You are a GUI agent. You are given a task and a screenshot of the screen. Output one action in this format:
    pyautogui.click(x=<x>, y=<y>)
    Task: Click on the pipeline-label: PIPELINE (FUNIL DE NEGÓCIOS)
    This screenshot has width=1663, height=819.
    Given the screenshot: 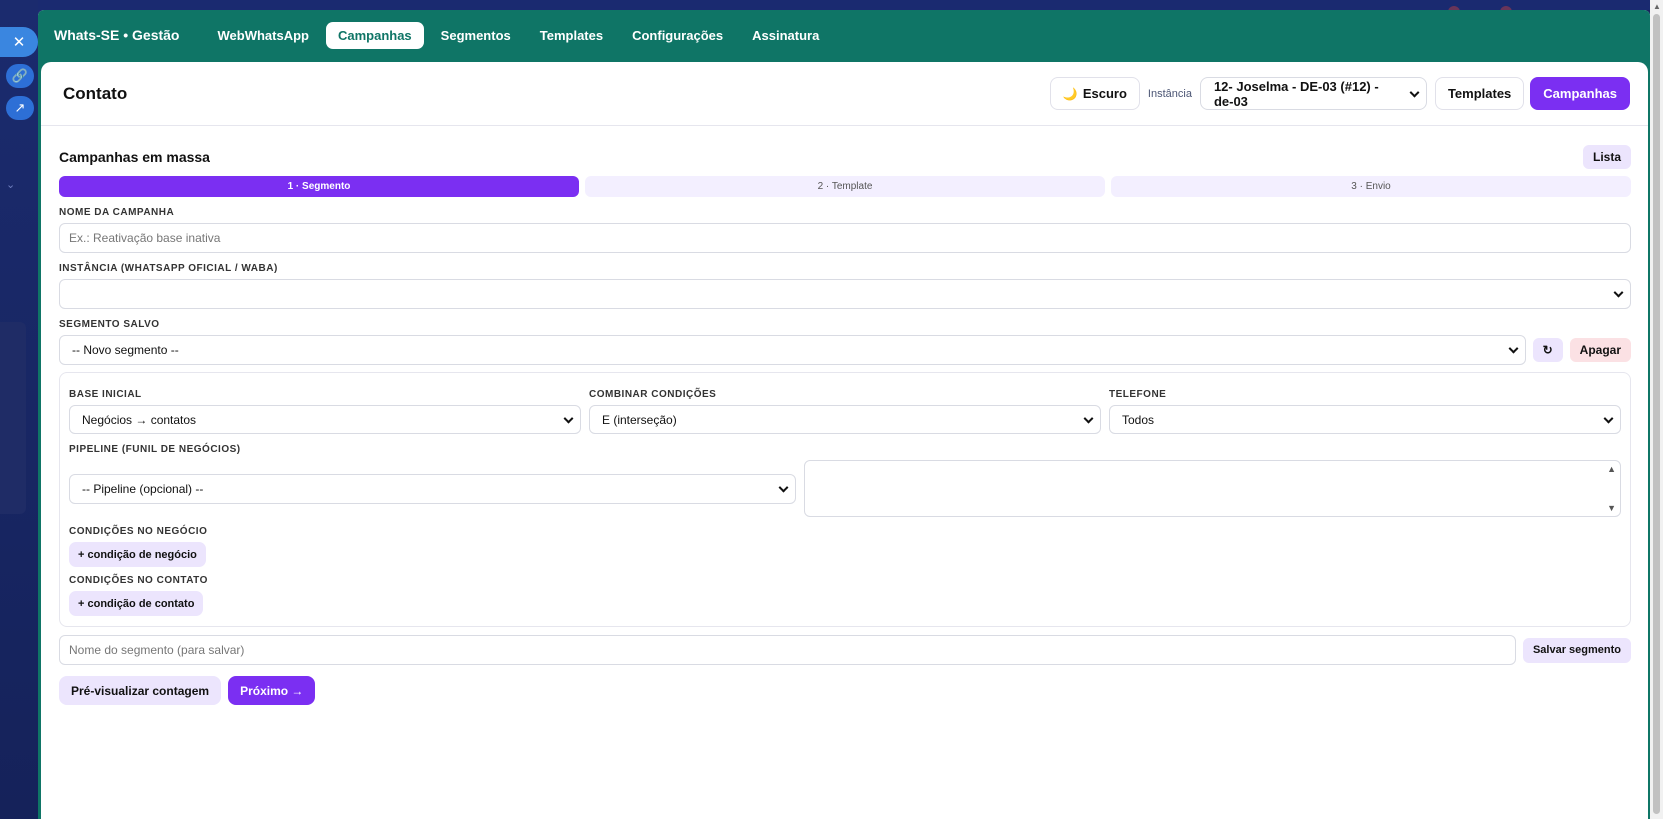 What is the action you would take?
    pyautogui.click(x=155, y=449)
    